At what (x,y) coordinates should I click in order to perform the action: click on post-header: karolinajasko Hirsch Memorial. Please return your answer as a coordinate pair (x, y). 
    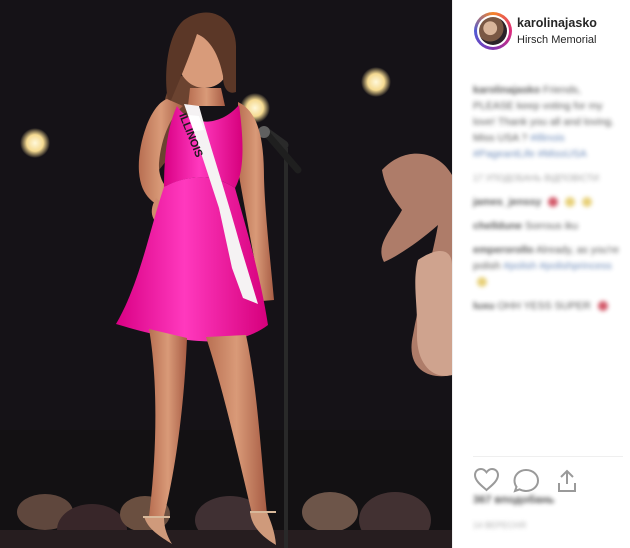
    Looking at the image, I should click on (549, 30).